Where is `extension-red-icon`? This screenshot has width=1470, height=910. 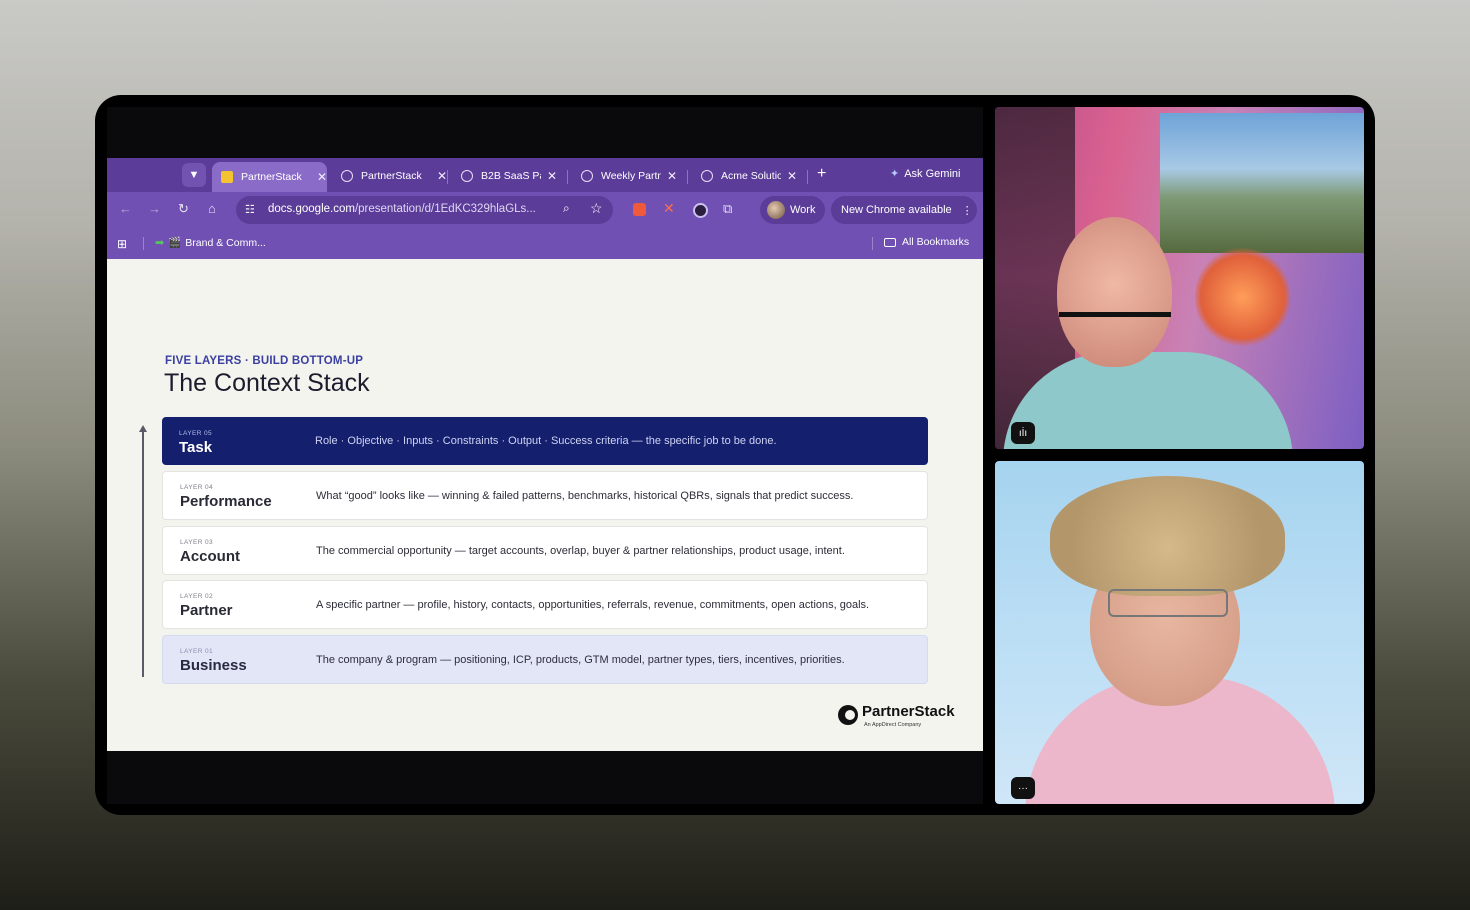
extension-red-icon is located at coordinates (639, 209).